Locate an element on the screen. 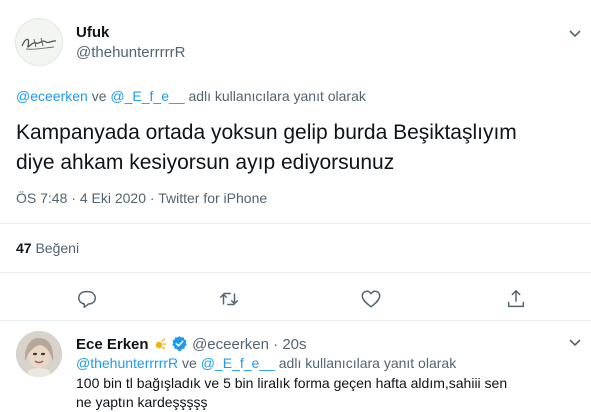  reply-icon is located at coordinates (87, 299).